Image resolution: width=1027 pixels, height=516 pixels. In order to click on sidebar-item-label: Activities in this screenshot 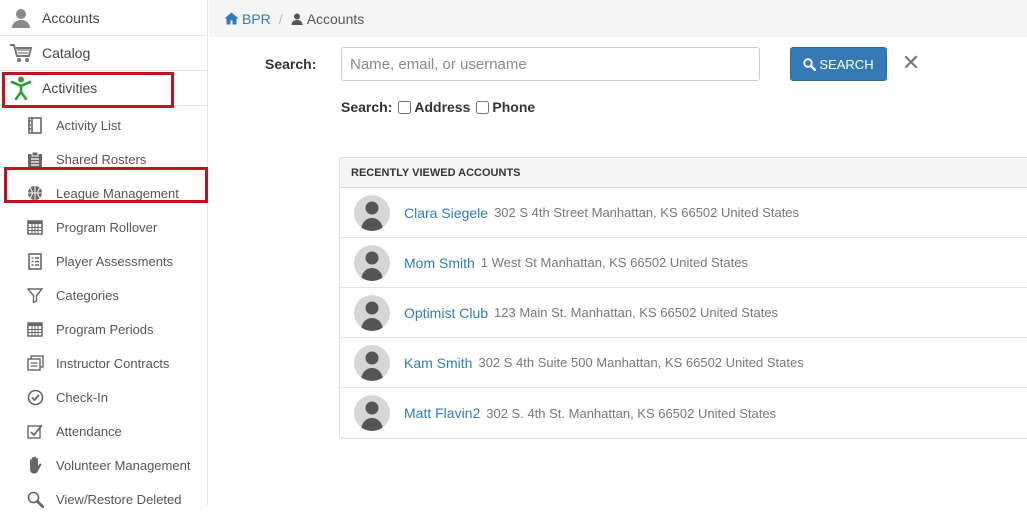, I will do `click(70, 88)`.